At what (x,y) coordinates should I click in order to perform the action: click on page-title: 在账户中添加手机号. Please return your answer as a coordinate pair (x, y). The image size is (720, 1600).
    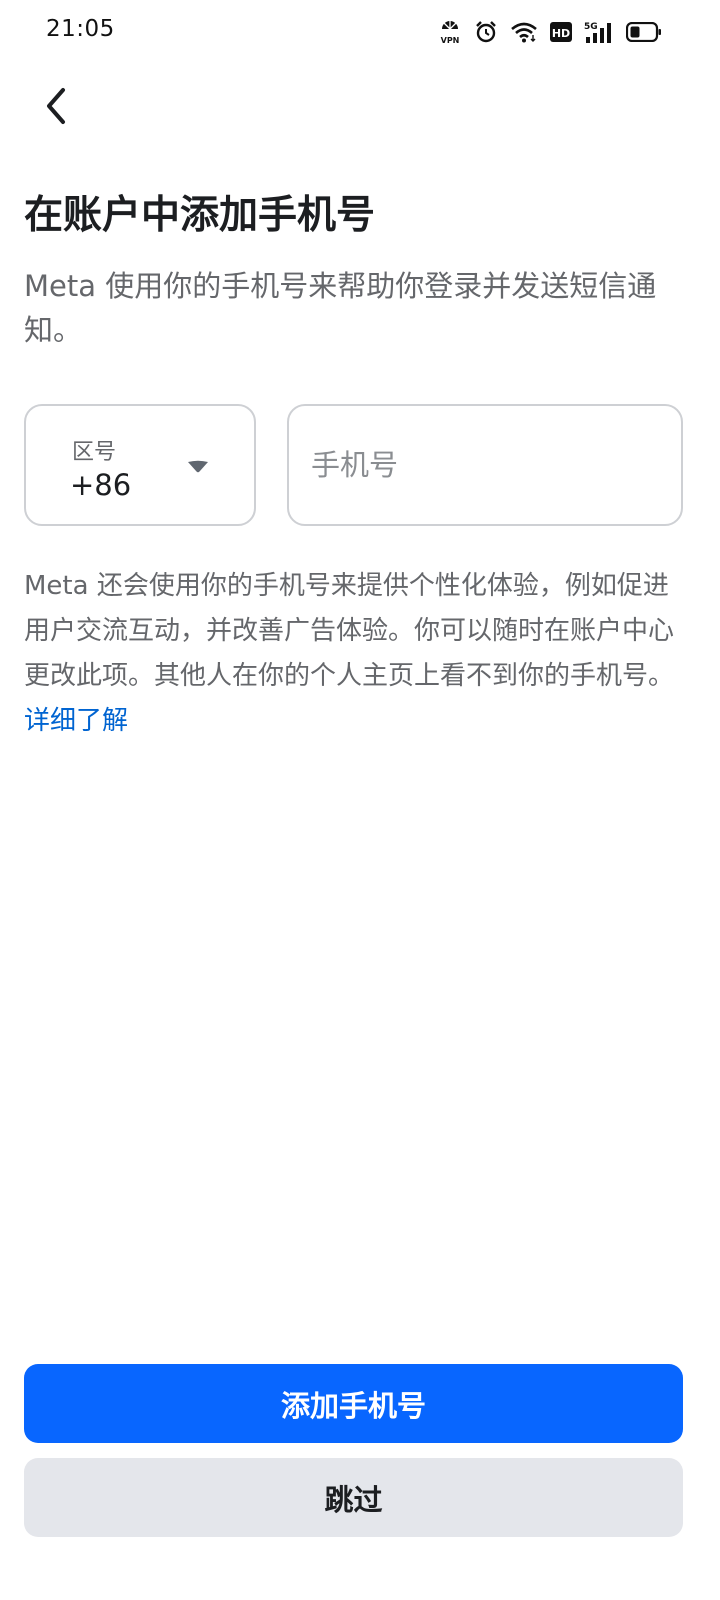
    Looking at the image, I should click on (200, 215).